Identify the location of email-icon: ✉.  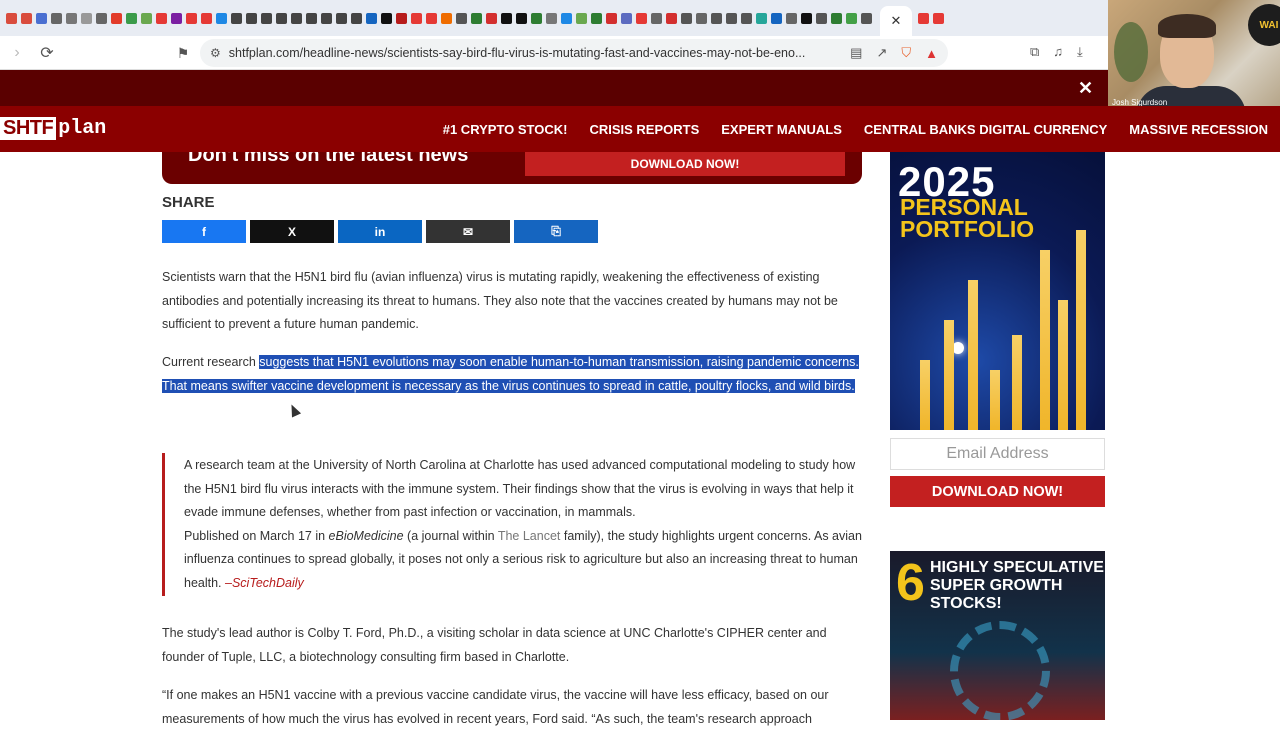
(468, 231).